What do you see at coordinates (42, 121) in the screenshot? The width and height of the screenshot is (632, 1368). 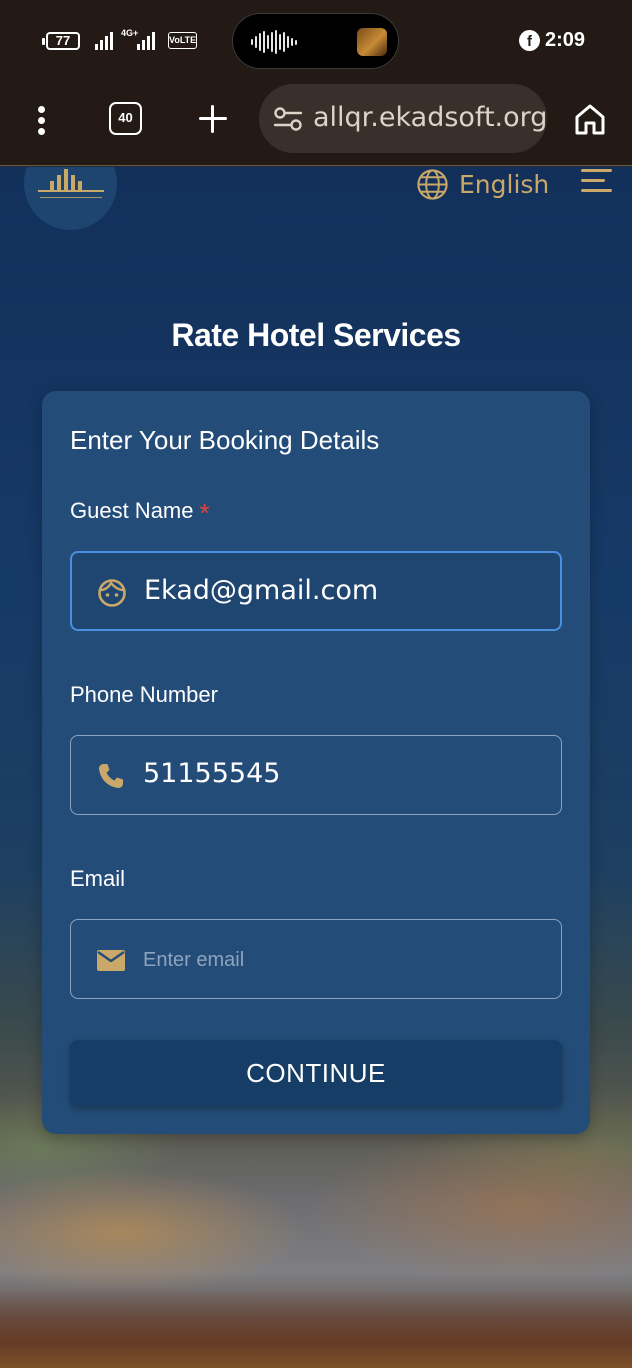 I see `menu-dots-icon` at bounding box center [42, 121].